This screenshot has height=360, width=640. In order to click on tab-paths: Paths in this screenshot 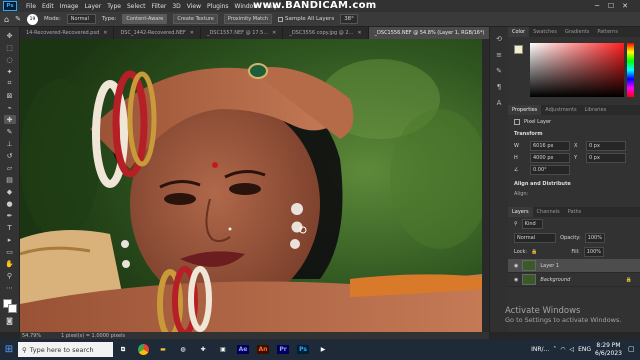, I will do `click(575, 212)`.